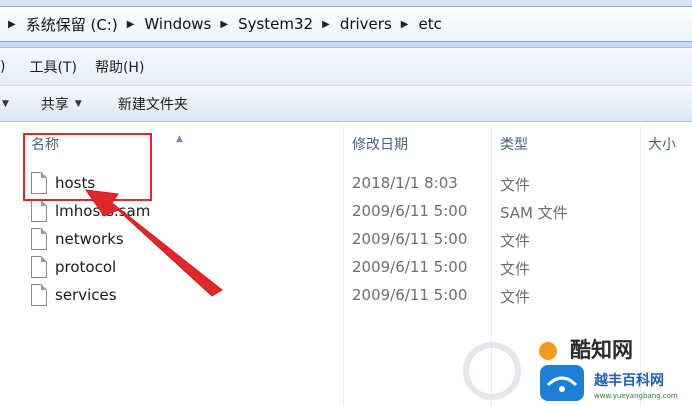  Describe the element at coordinates (629, 381) in the screenshot. I see `watermark-brand-secondary: 越丰百科网` at that location.